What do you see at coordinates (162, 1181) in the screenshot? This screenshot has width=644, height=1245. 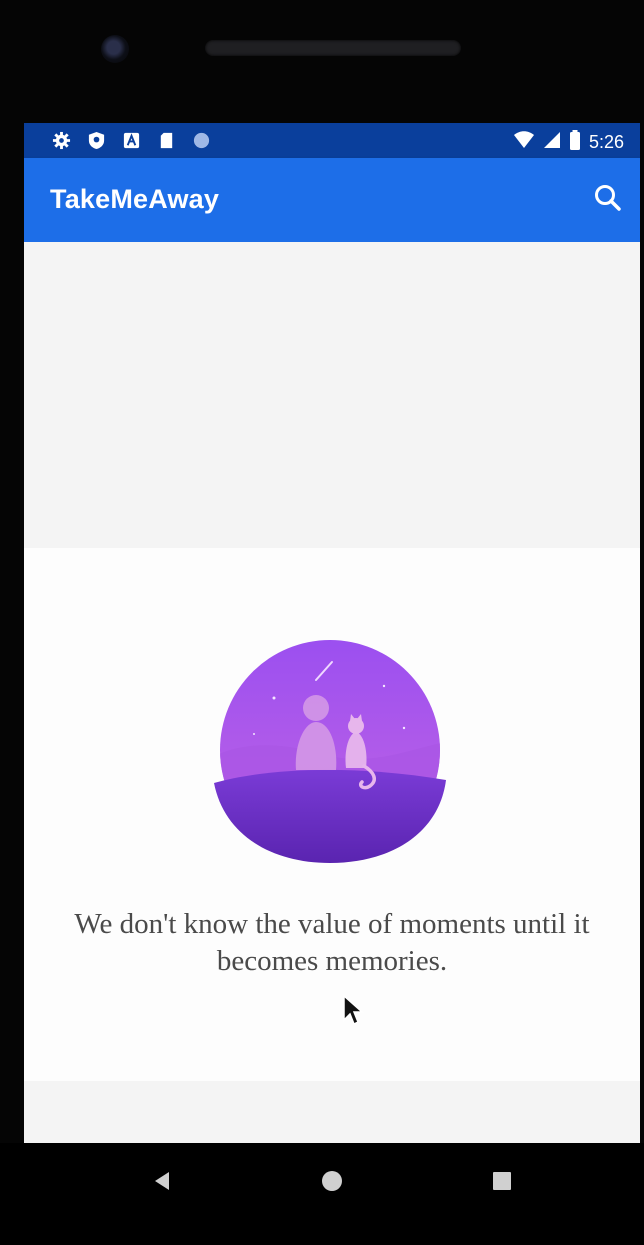 I see `back-icon` at bounding box center [162, 1181].